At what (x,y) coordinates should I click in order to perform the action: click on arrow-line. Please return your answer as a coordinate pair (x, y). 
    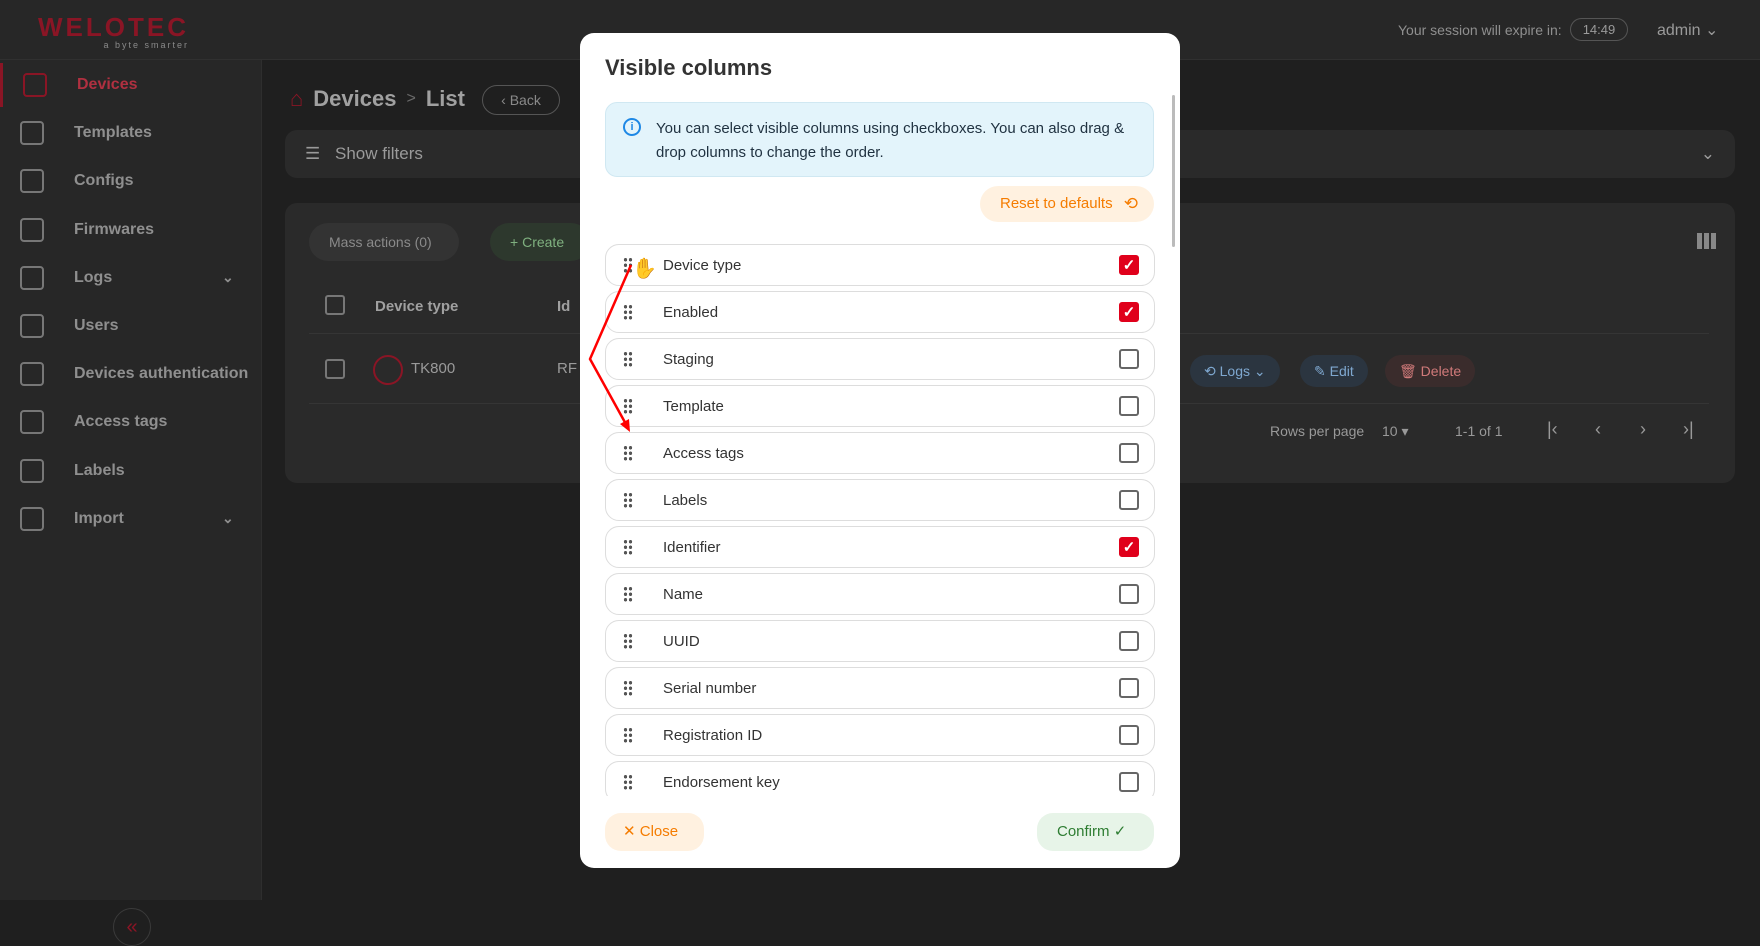
    Looking at the image, I should click on (610, 345).